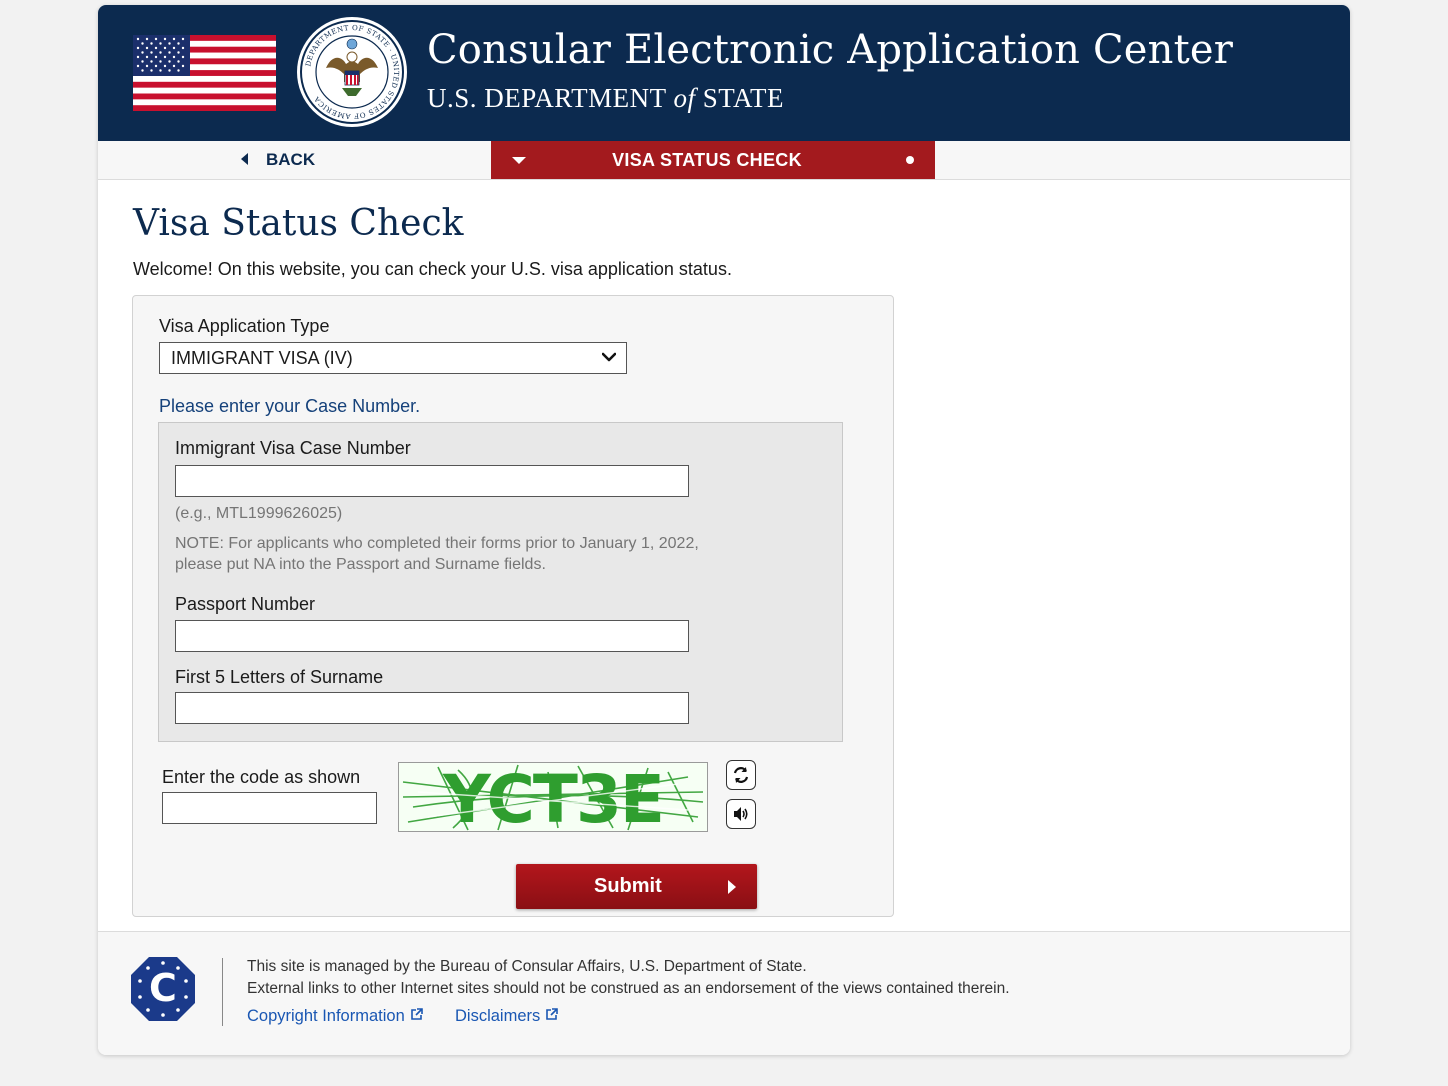 The width and height of the screenshot is (1448, 1086). I want to click on us-flag-icon, so click(204, 73).